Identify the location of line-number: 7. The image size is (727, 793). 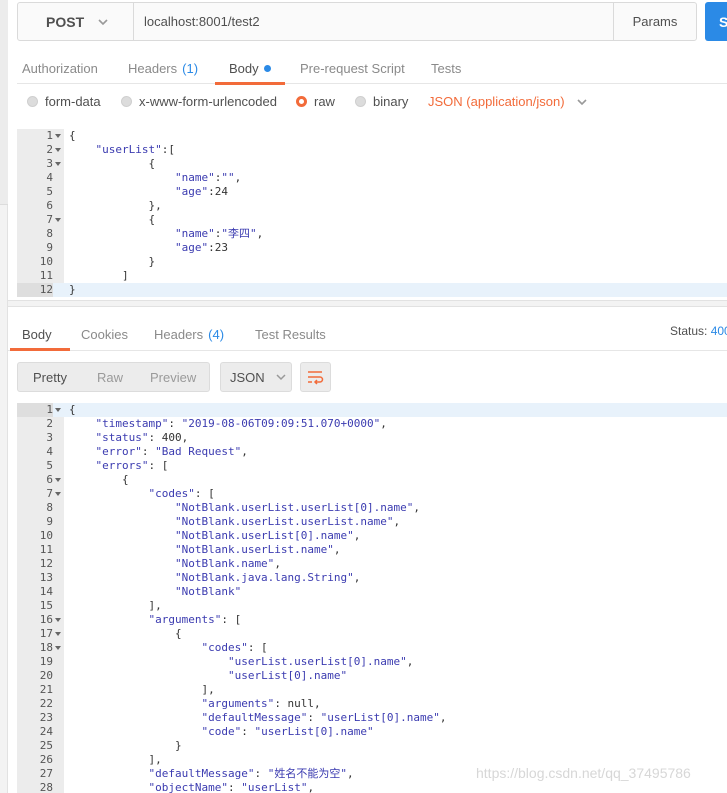
(49, 493).